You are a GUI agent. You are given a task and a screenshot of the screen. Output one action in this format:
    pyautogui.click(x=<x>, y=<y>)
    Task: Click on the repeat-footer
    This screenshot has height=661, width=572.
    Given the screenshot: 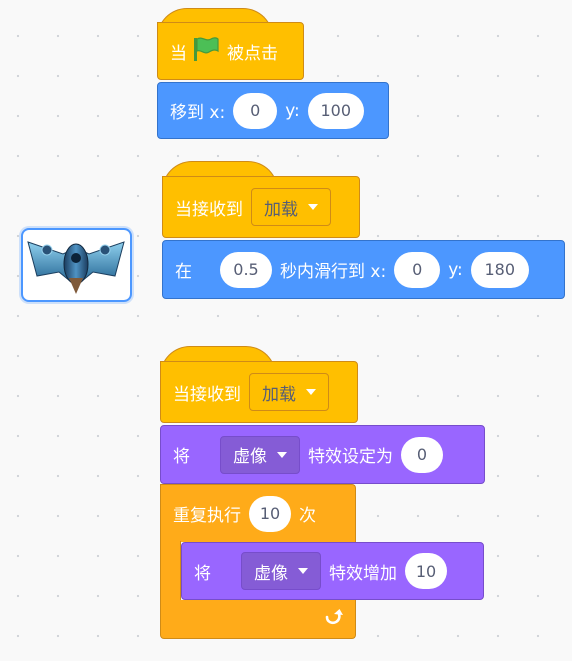 What is the action you would take?
    pyautogui.click(x=258, y=619)
    